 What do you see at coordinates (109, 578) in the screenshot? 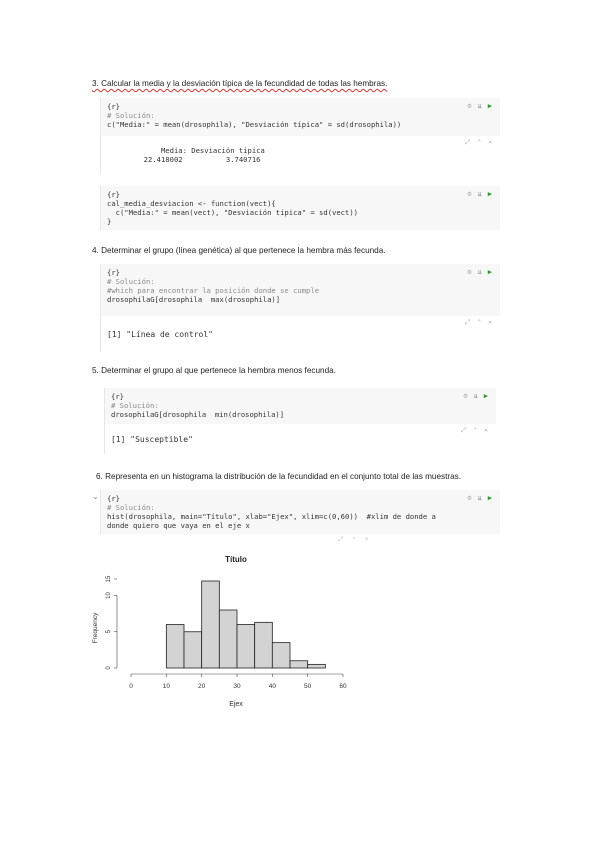
I see `y-tick-label: 15` at bounding box center [109, 578].